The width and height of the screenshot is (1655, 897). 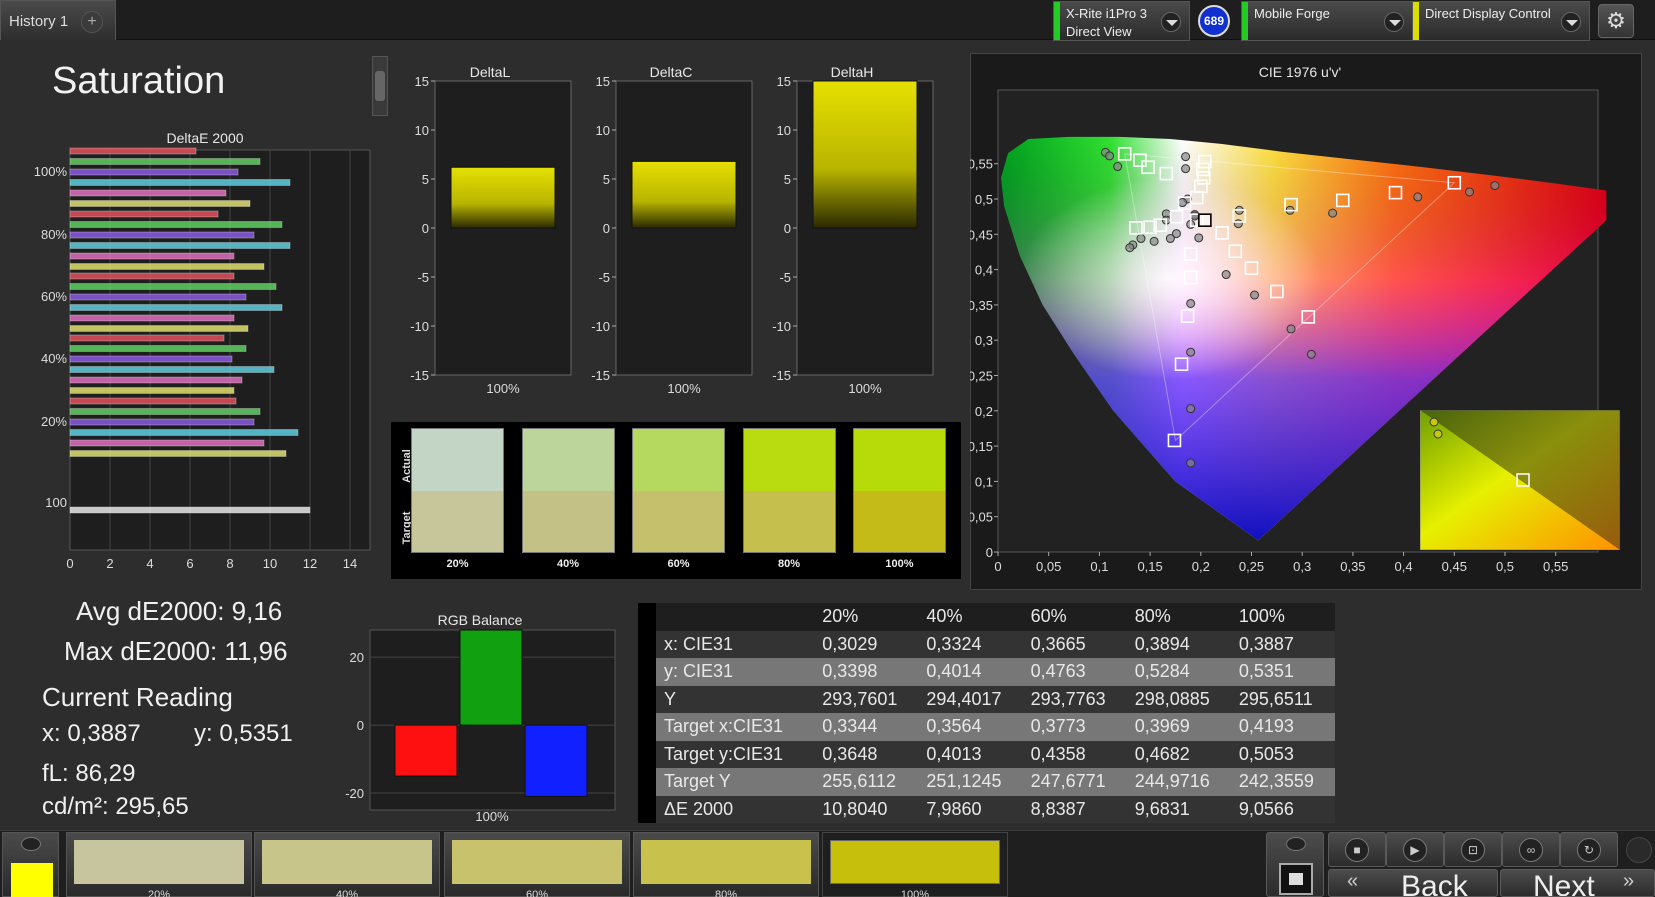 I want to click on back-button: « Back, so click(x=1413, y=883).